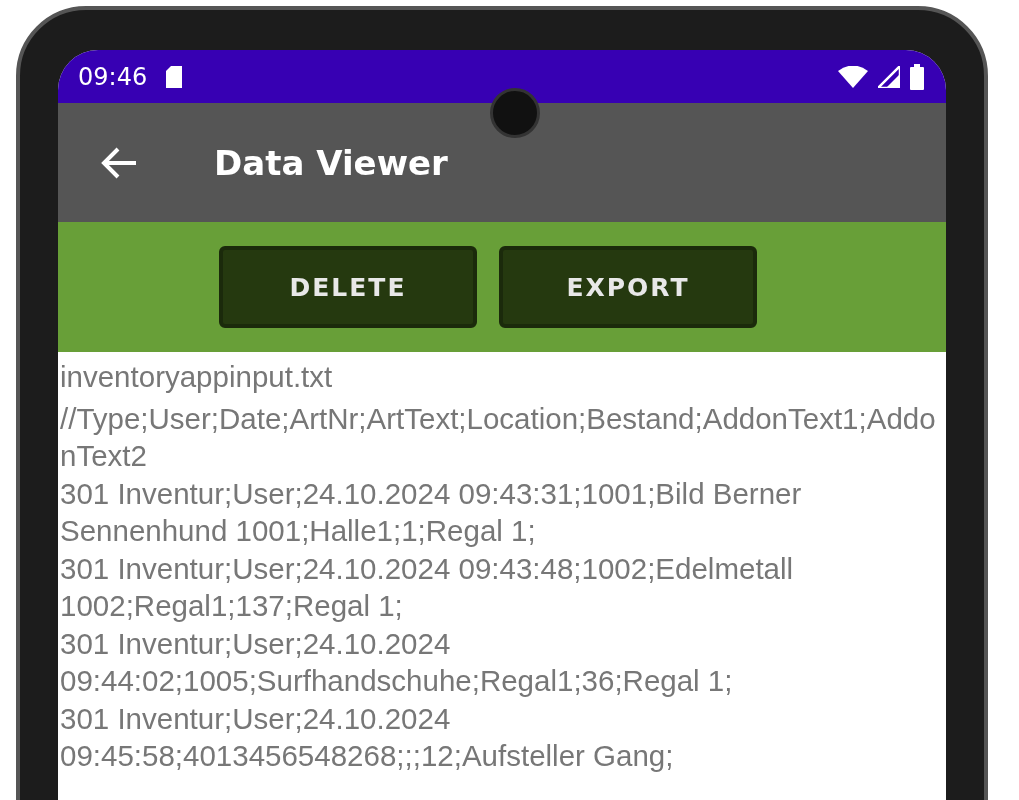  I want to click on file-name: inventoryappinput.txt, so click(197, 377).